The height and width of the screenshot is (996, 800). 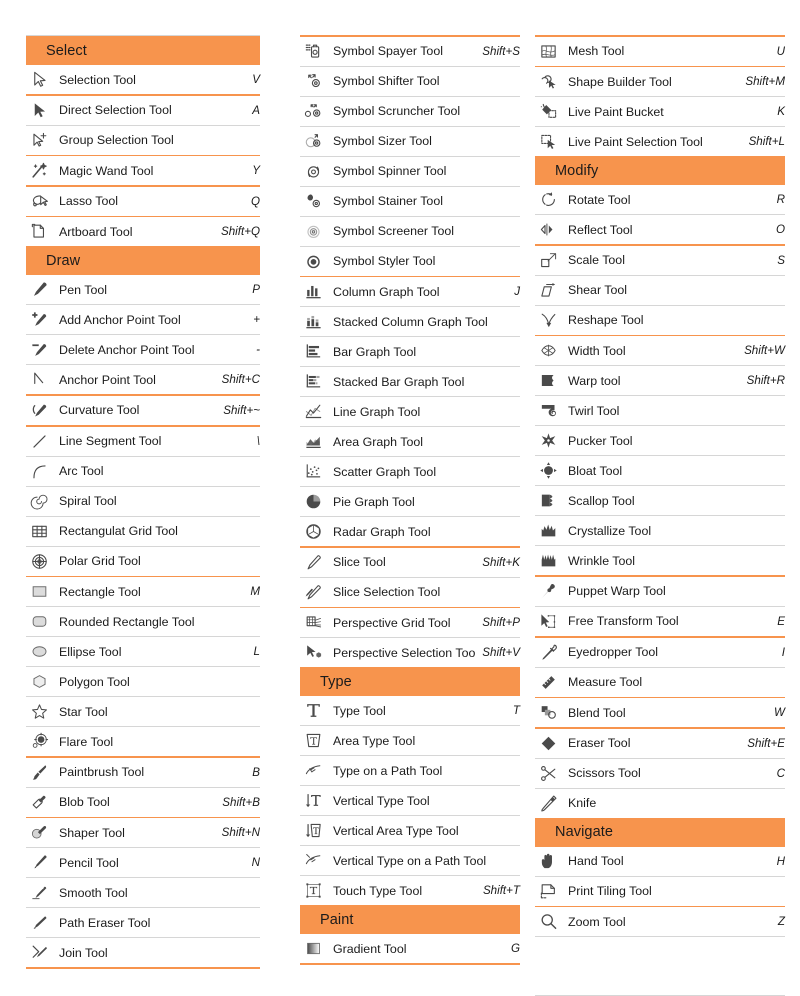 I want to click on tool-row: Rectangle Tool M, so click(x=143, y=591).